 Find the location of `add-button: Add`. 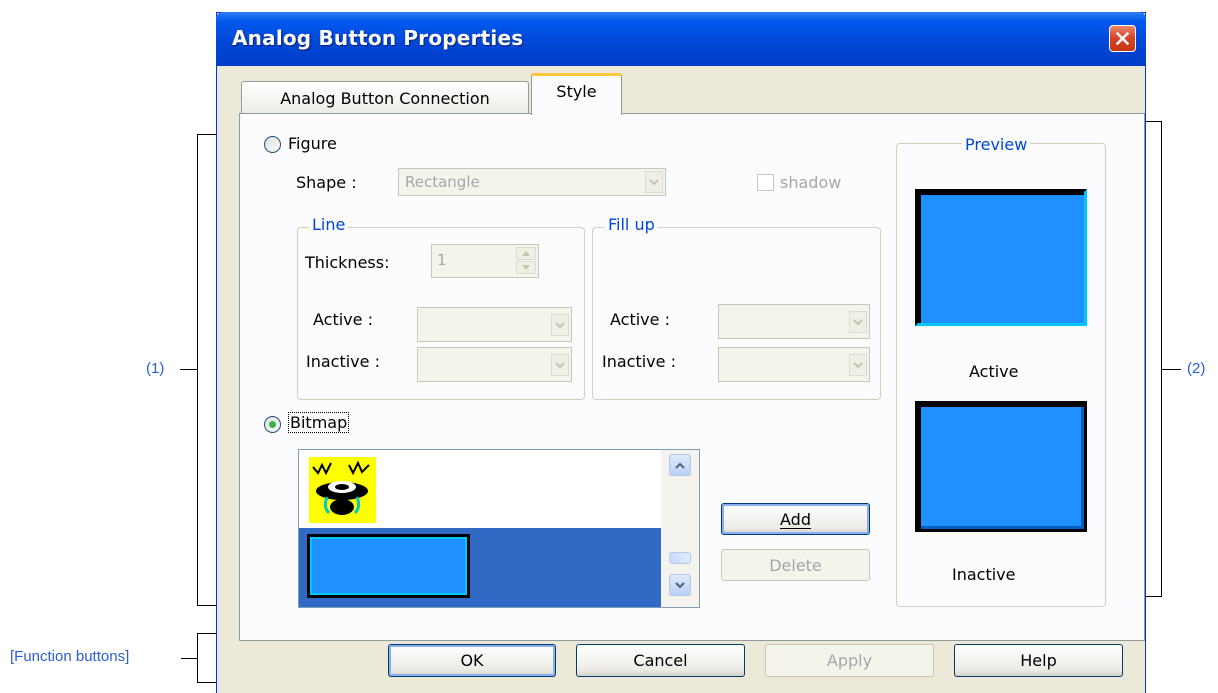

add-button: Add is located at coordinates (795, 519).